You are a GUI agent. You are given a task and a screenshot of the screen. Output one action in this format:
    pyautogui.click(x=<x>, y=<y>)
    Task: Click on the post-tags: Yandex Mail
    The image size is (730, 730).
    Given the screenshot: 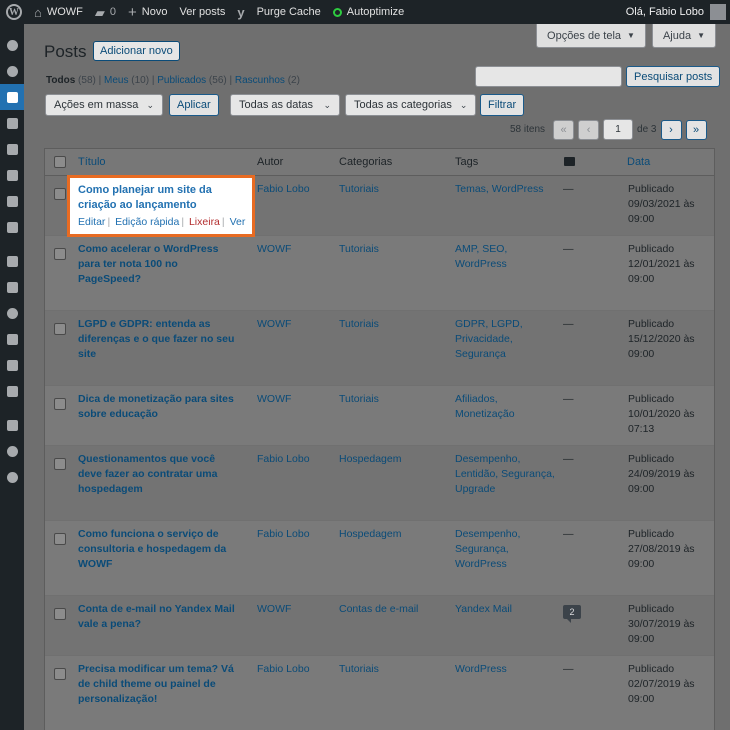 What is the action you would take?
    pyautogui.click(x=483, y=609)
    